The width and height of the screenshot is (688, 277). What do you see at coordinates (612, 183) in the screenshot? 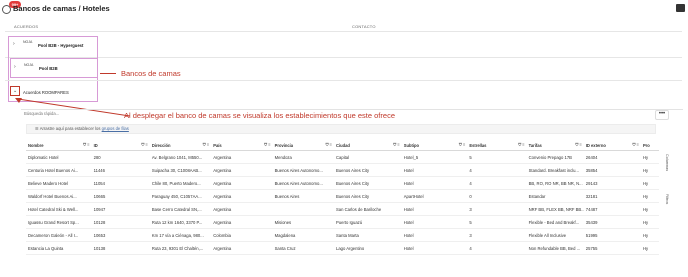
I see `table-cell: 29143` at bounding box center [612, 183].